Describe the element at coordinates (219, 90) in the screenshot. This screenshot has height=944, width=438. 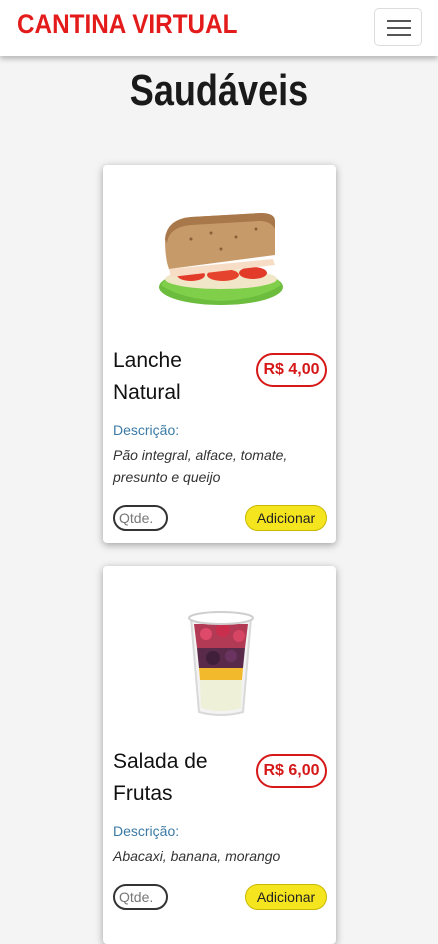
I see `page-title: Saudáveis` at that location.